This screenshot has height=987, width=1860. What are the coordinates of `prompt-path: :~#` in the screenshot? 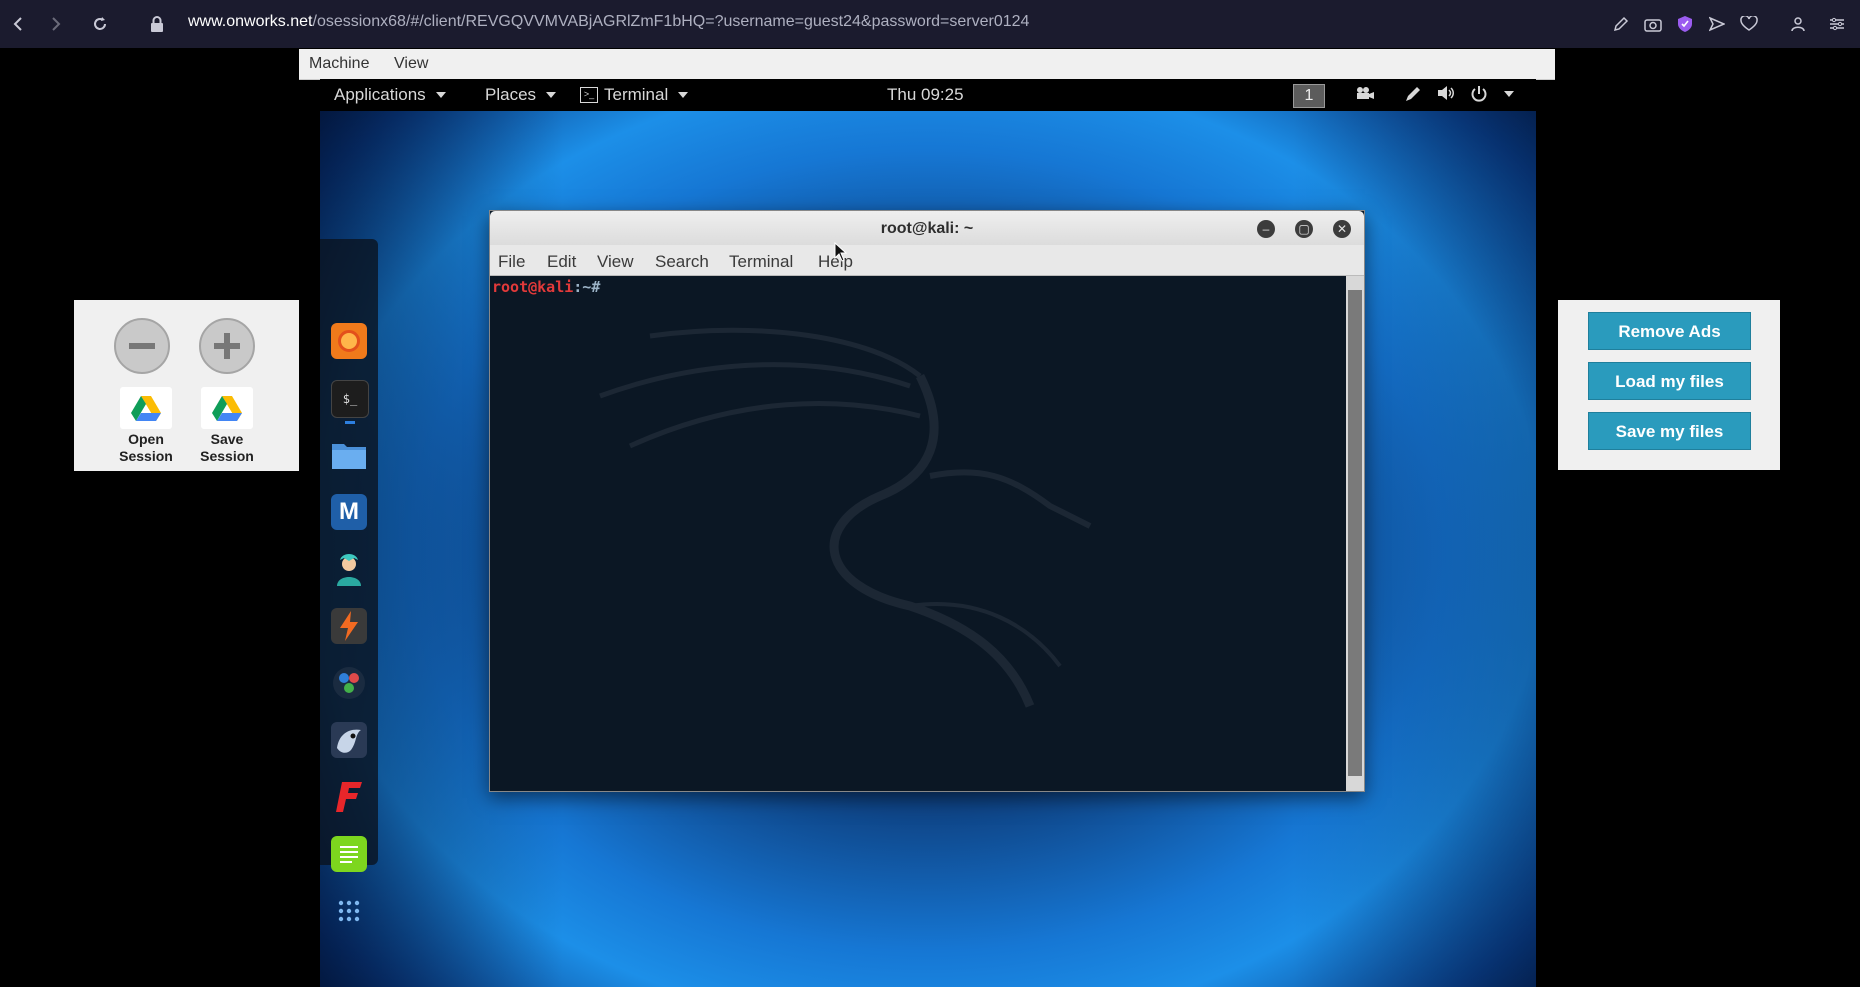 It's located at (587, 287).